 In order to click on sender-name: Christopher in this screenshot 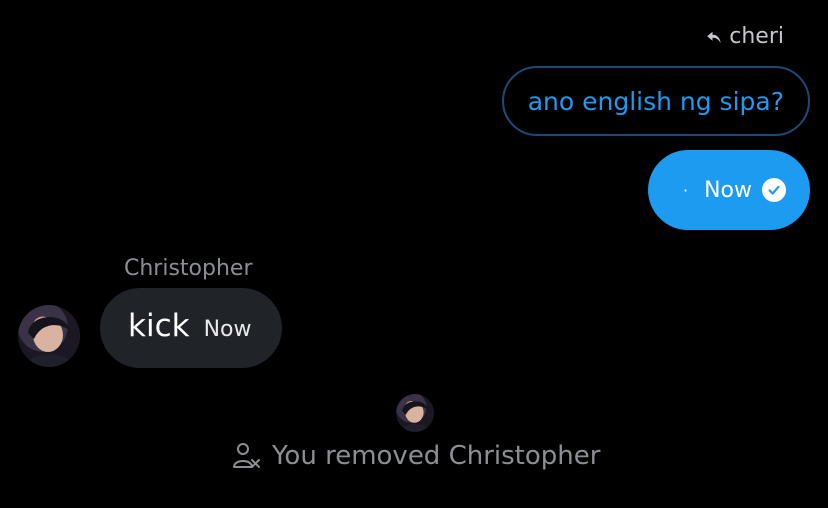, I will do `click(188, 268)`.